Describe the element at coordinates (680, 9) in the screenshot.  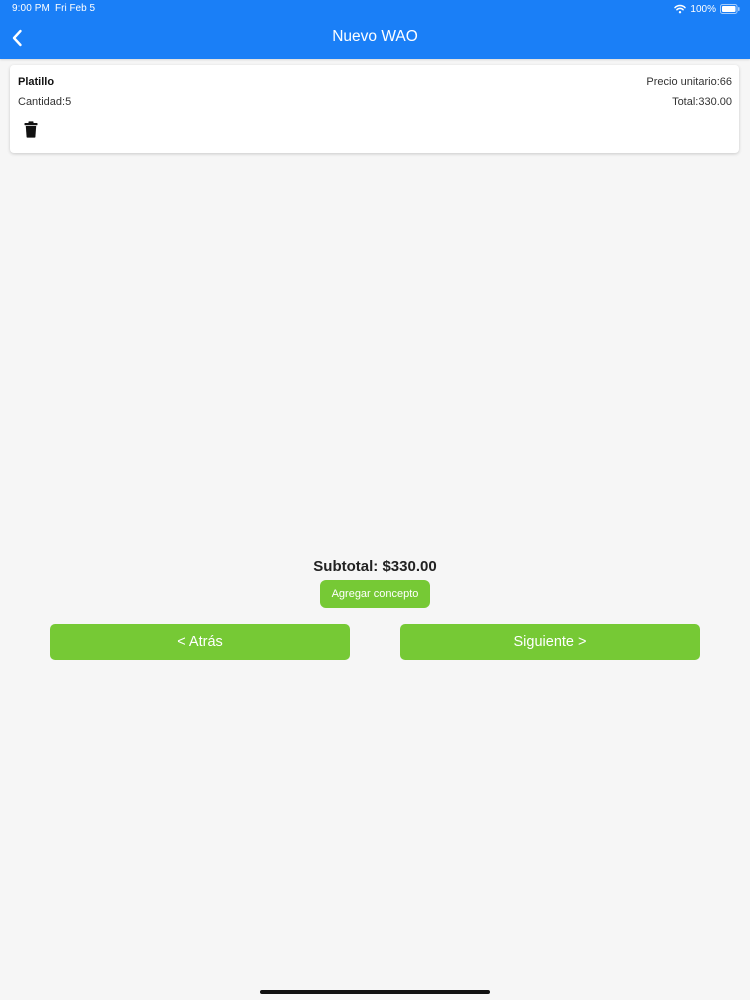
I see `wifi-icon` at that location.